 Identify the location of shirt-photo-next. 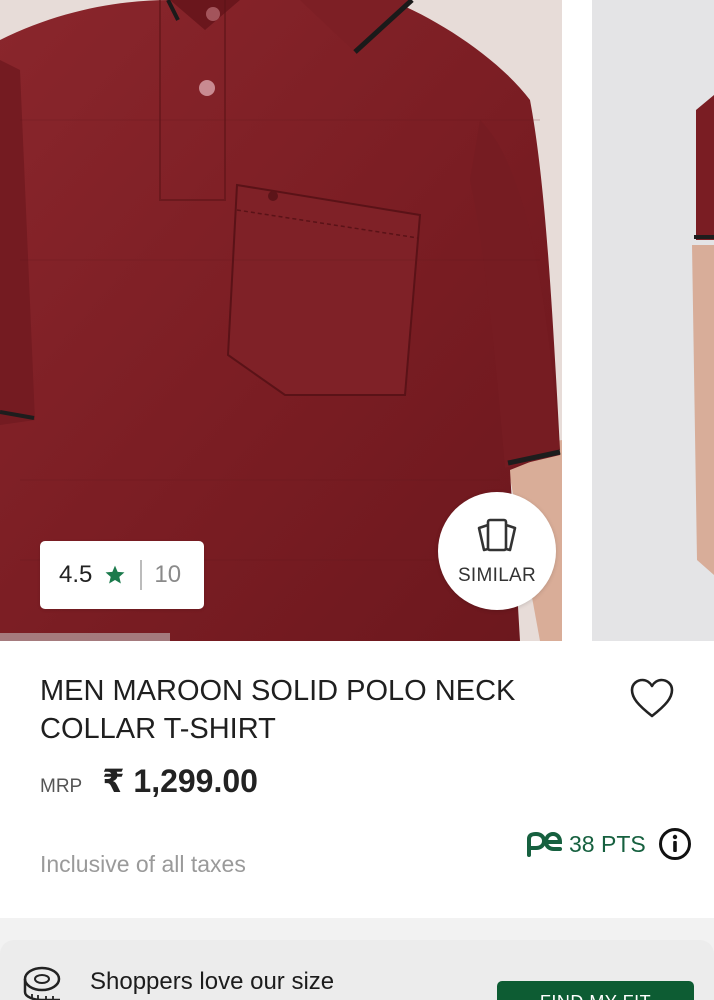
(653, 320).